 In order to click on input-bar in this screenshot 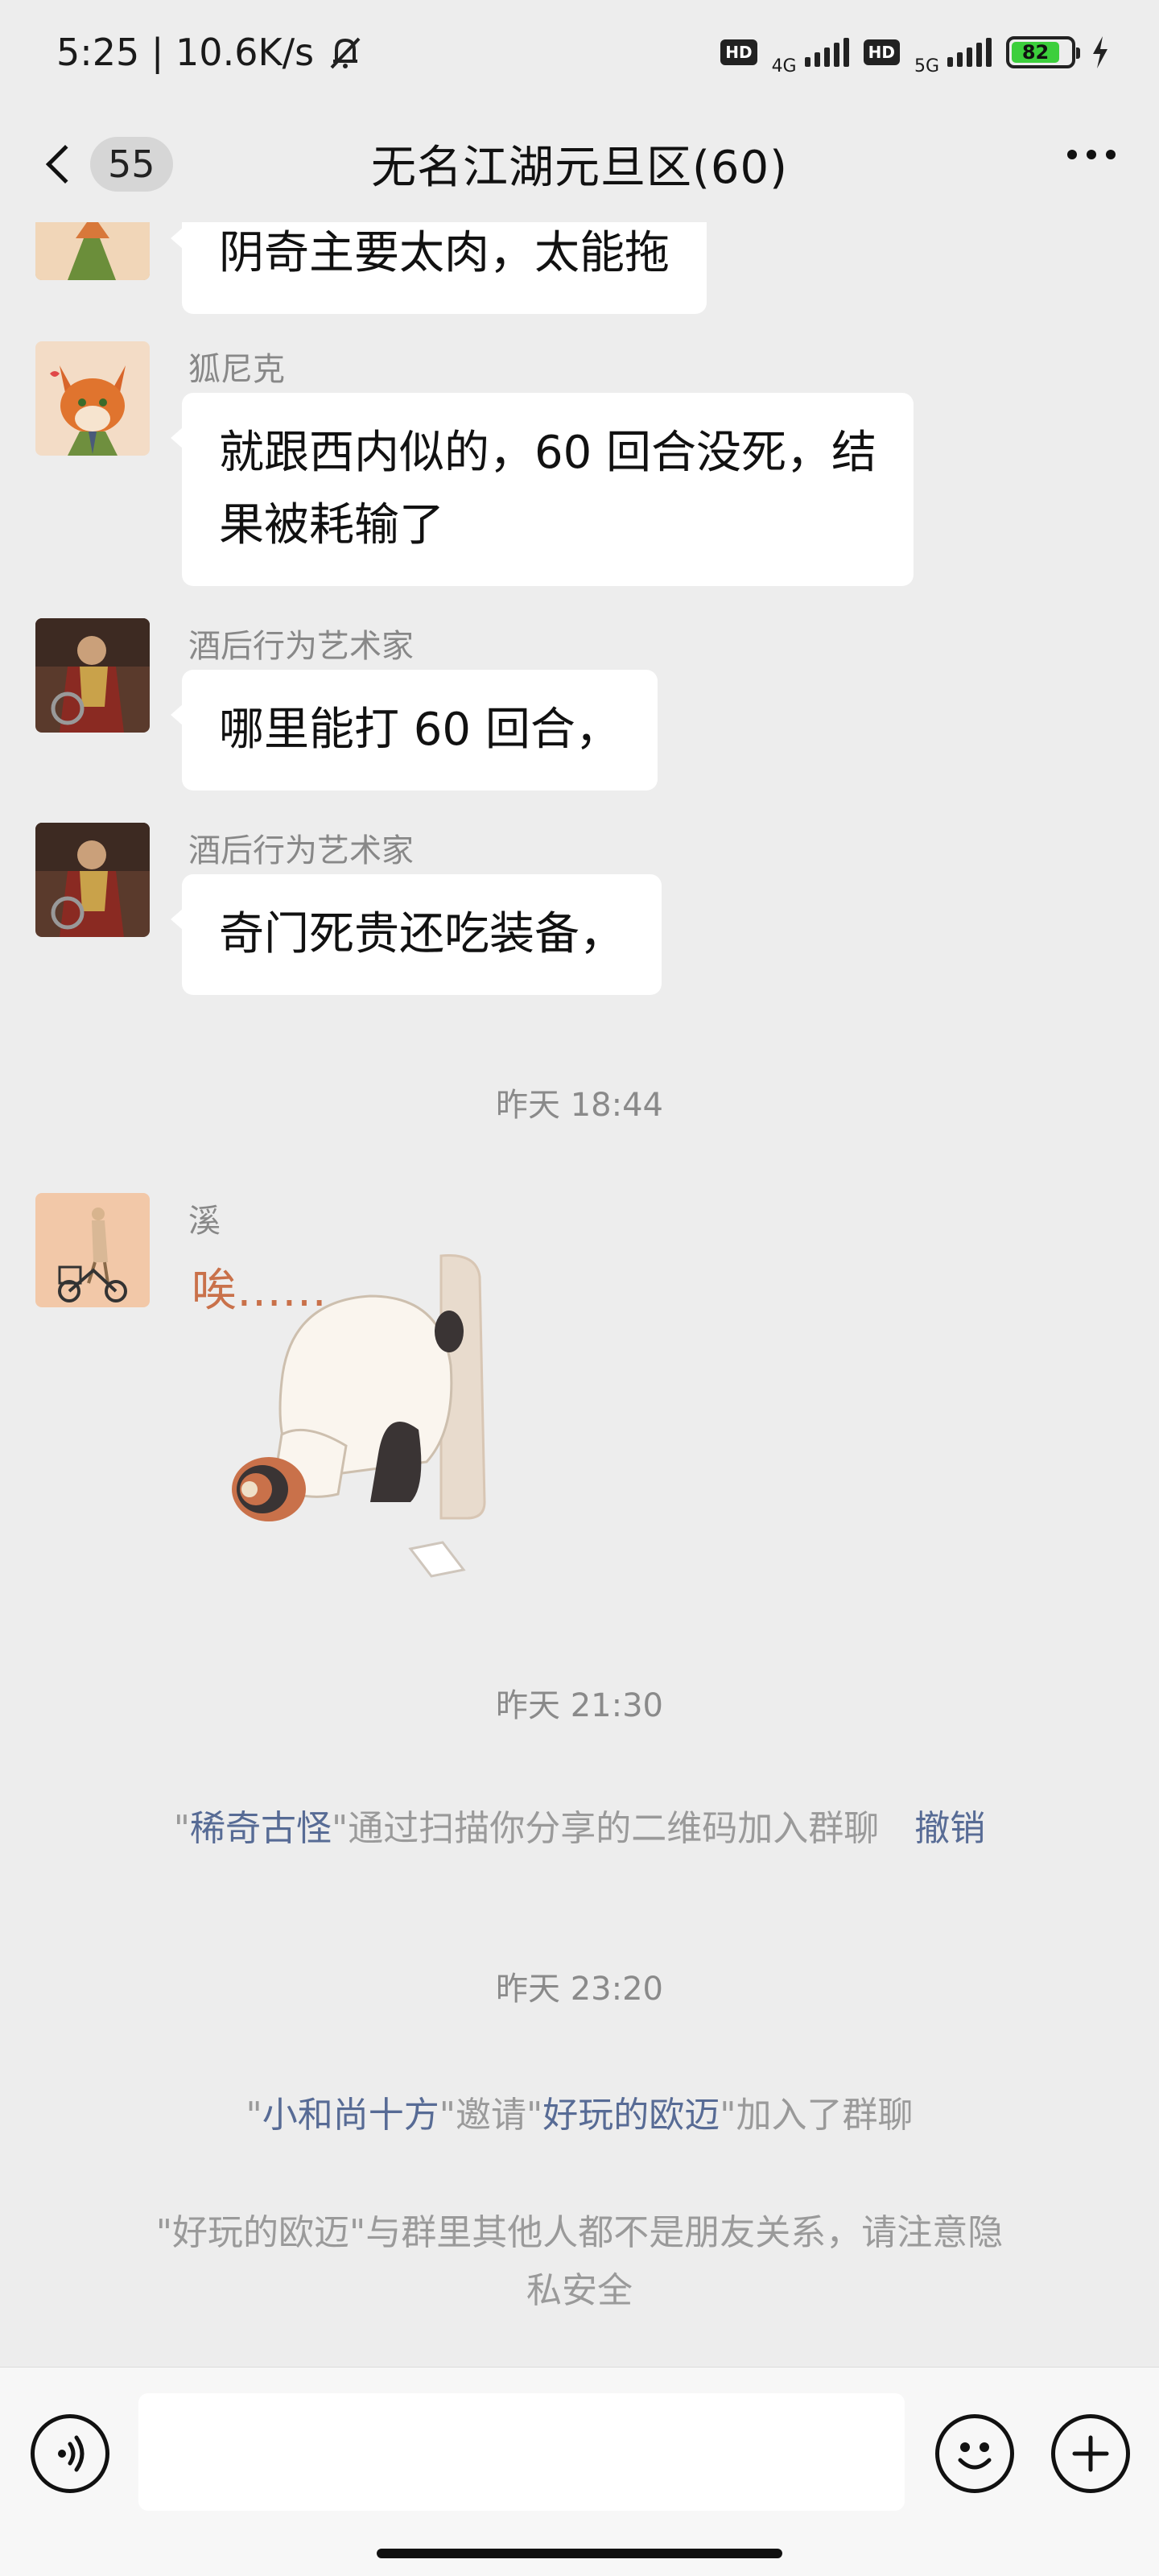, I will do `click(579, 2471)`.